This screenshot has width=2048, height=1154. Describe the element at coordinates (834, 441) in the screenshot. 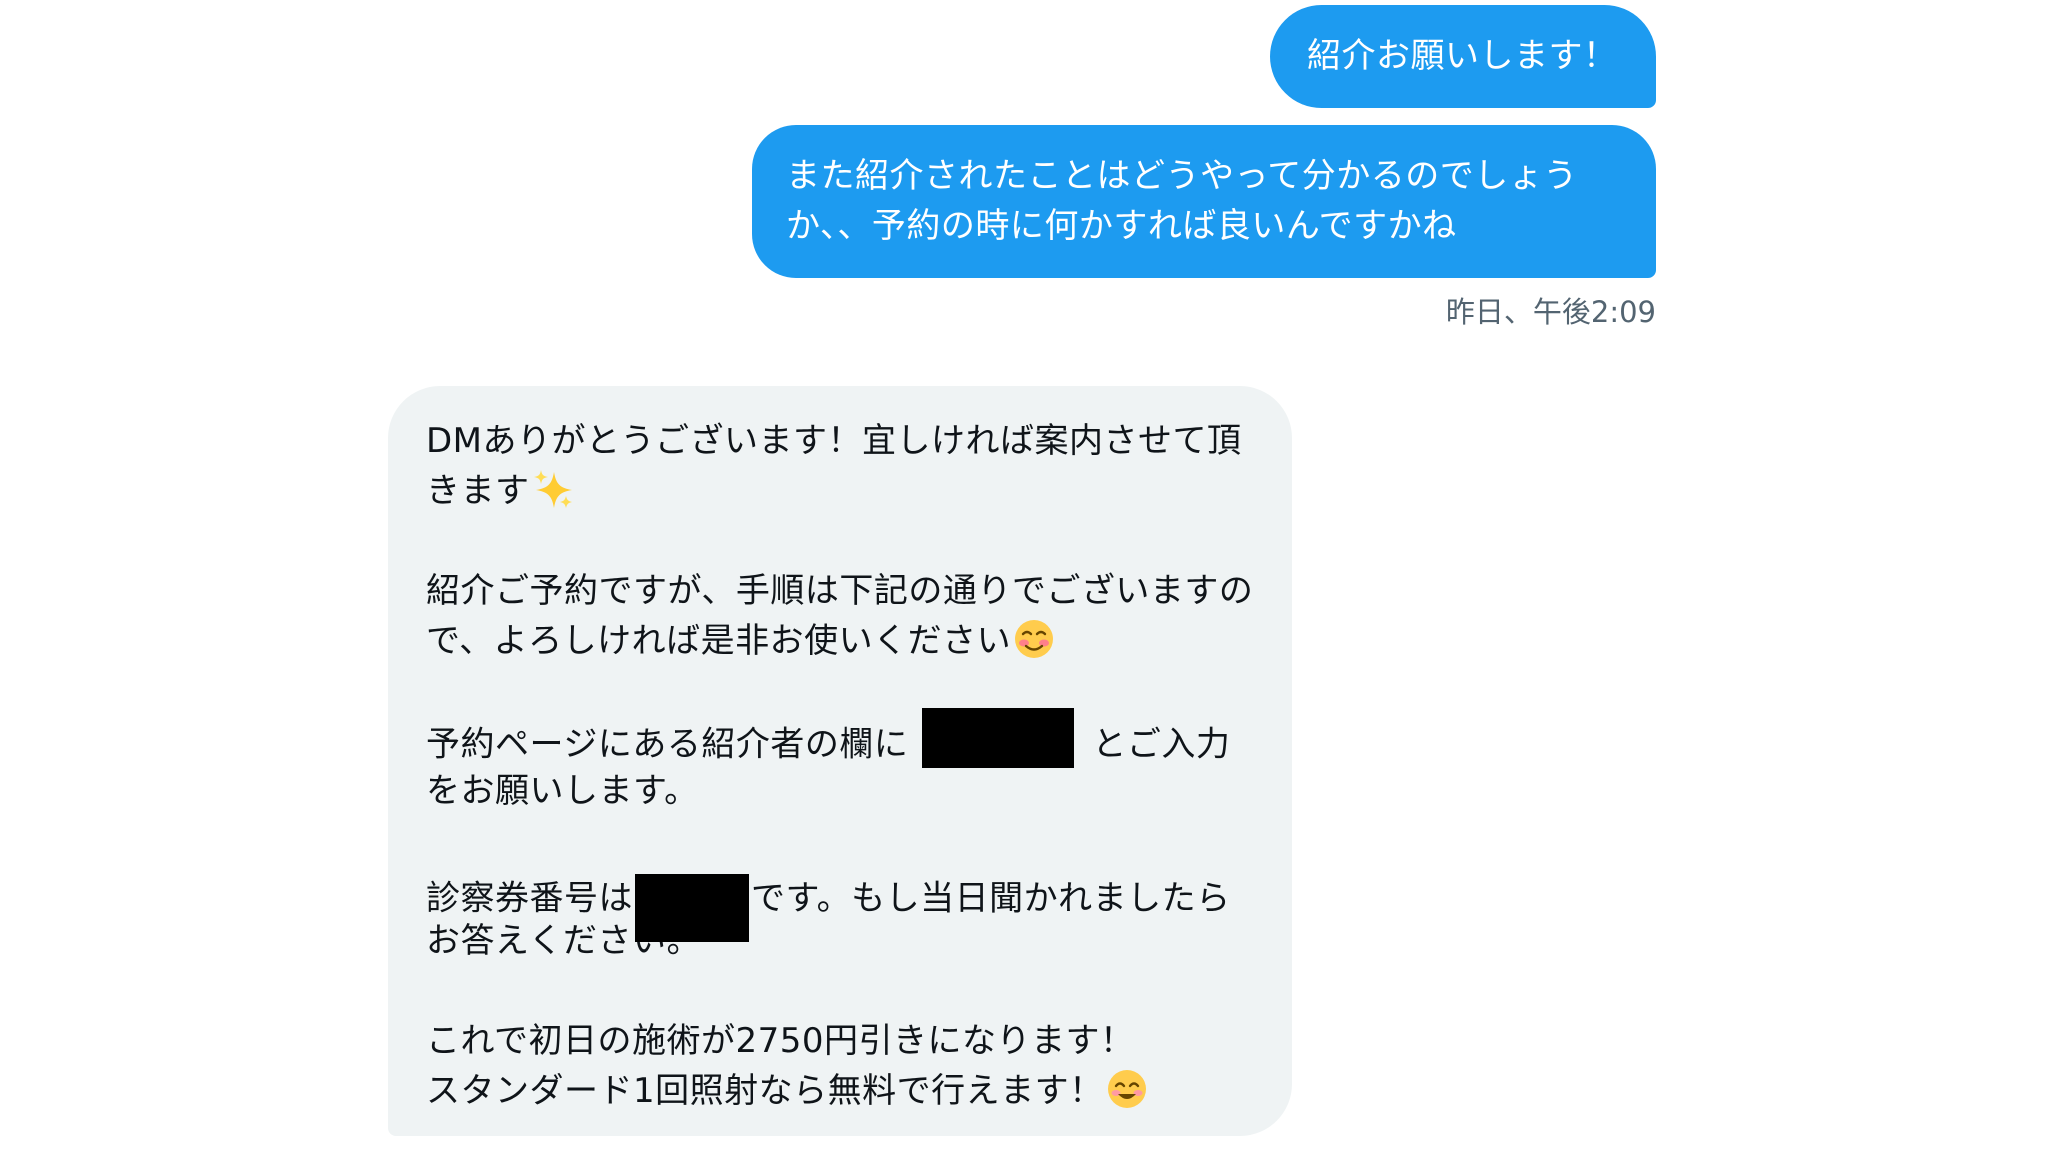

I see `message-text: DMありがとうございます！宜しければ案内させて頂` at that location.